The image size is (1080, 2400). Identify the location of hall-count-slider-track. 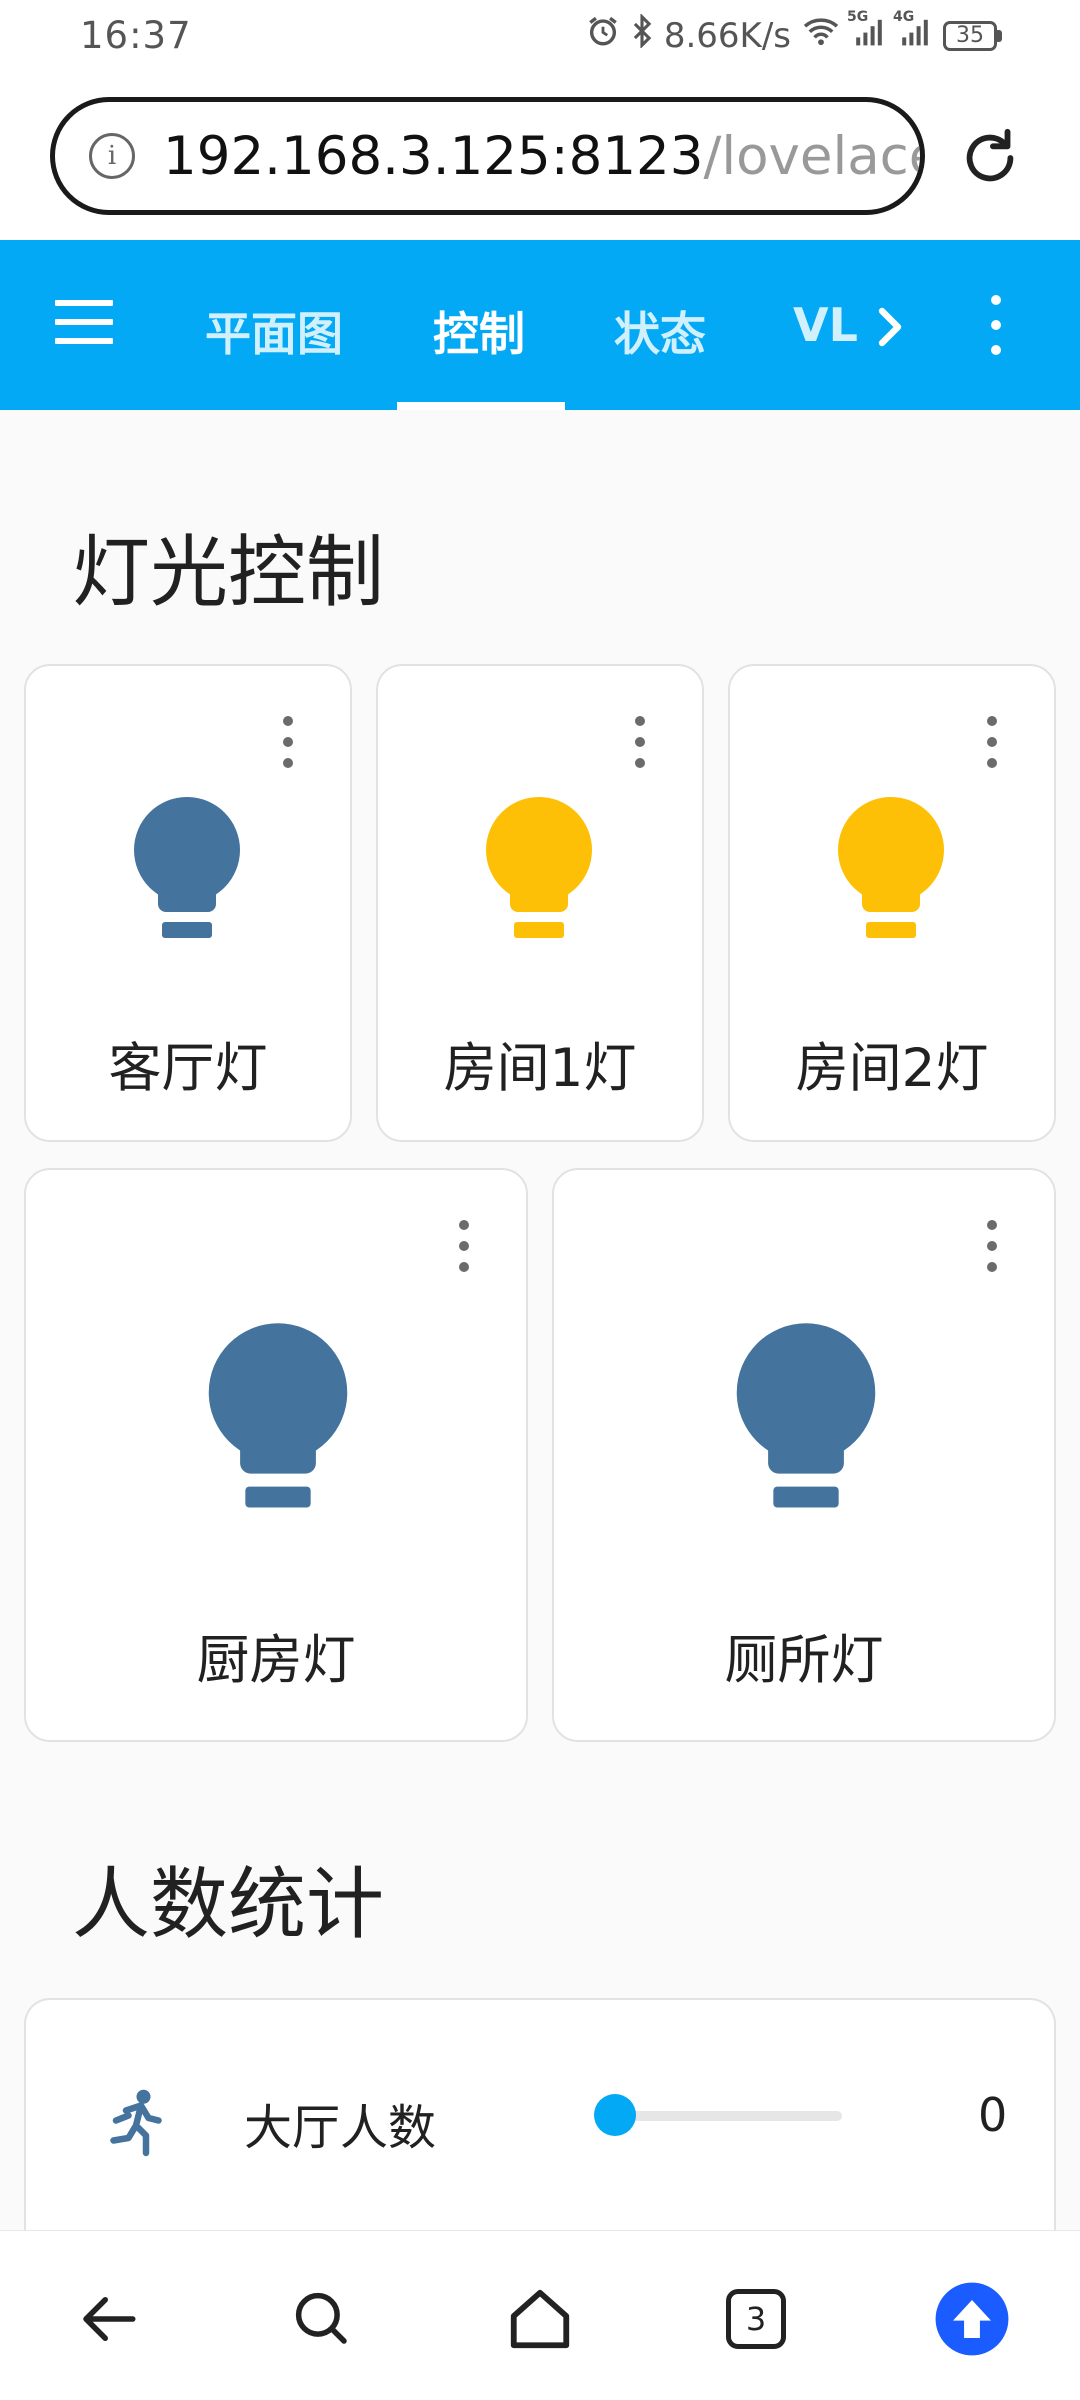
(730, 2116).